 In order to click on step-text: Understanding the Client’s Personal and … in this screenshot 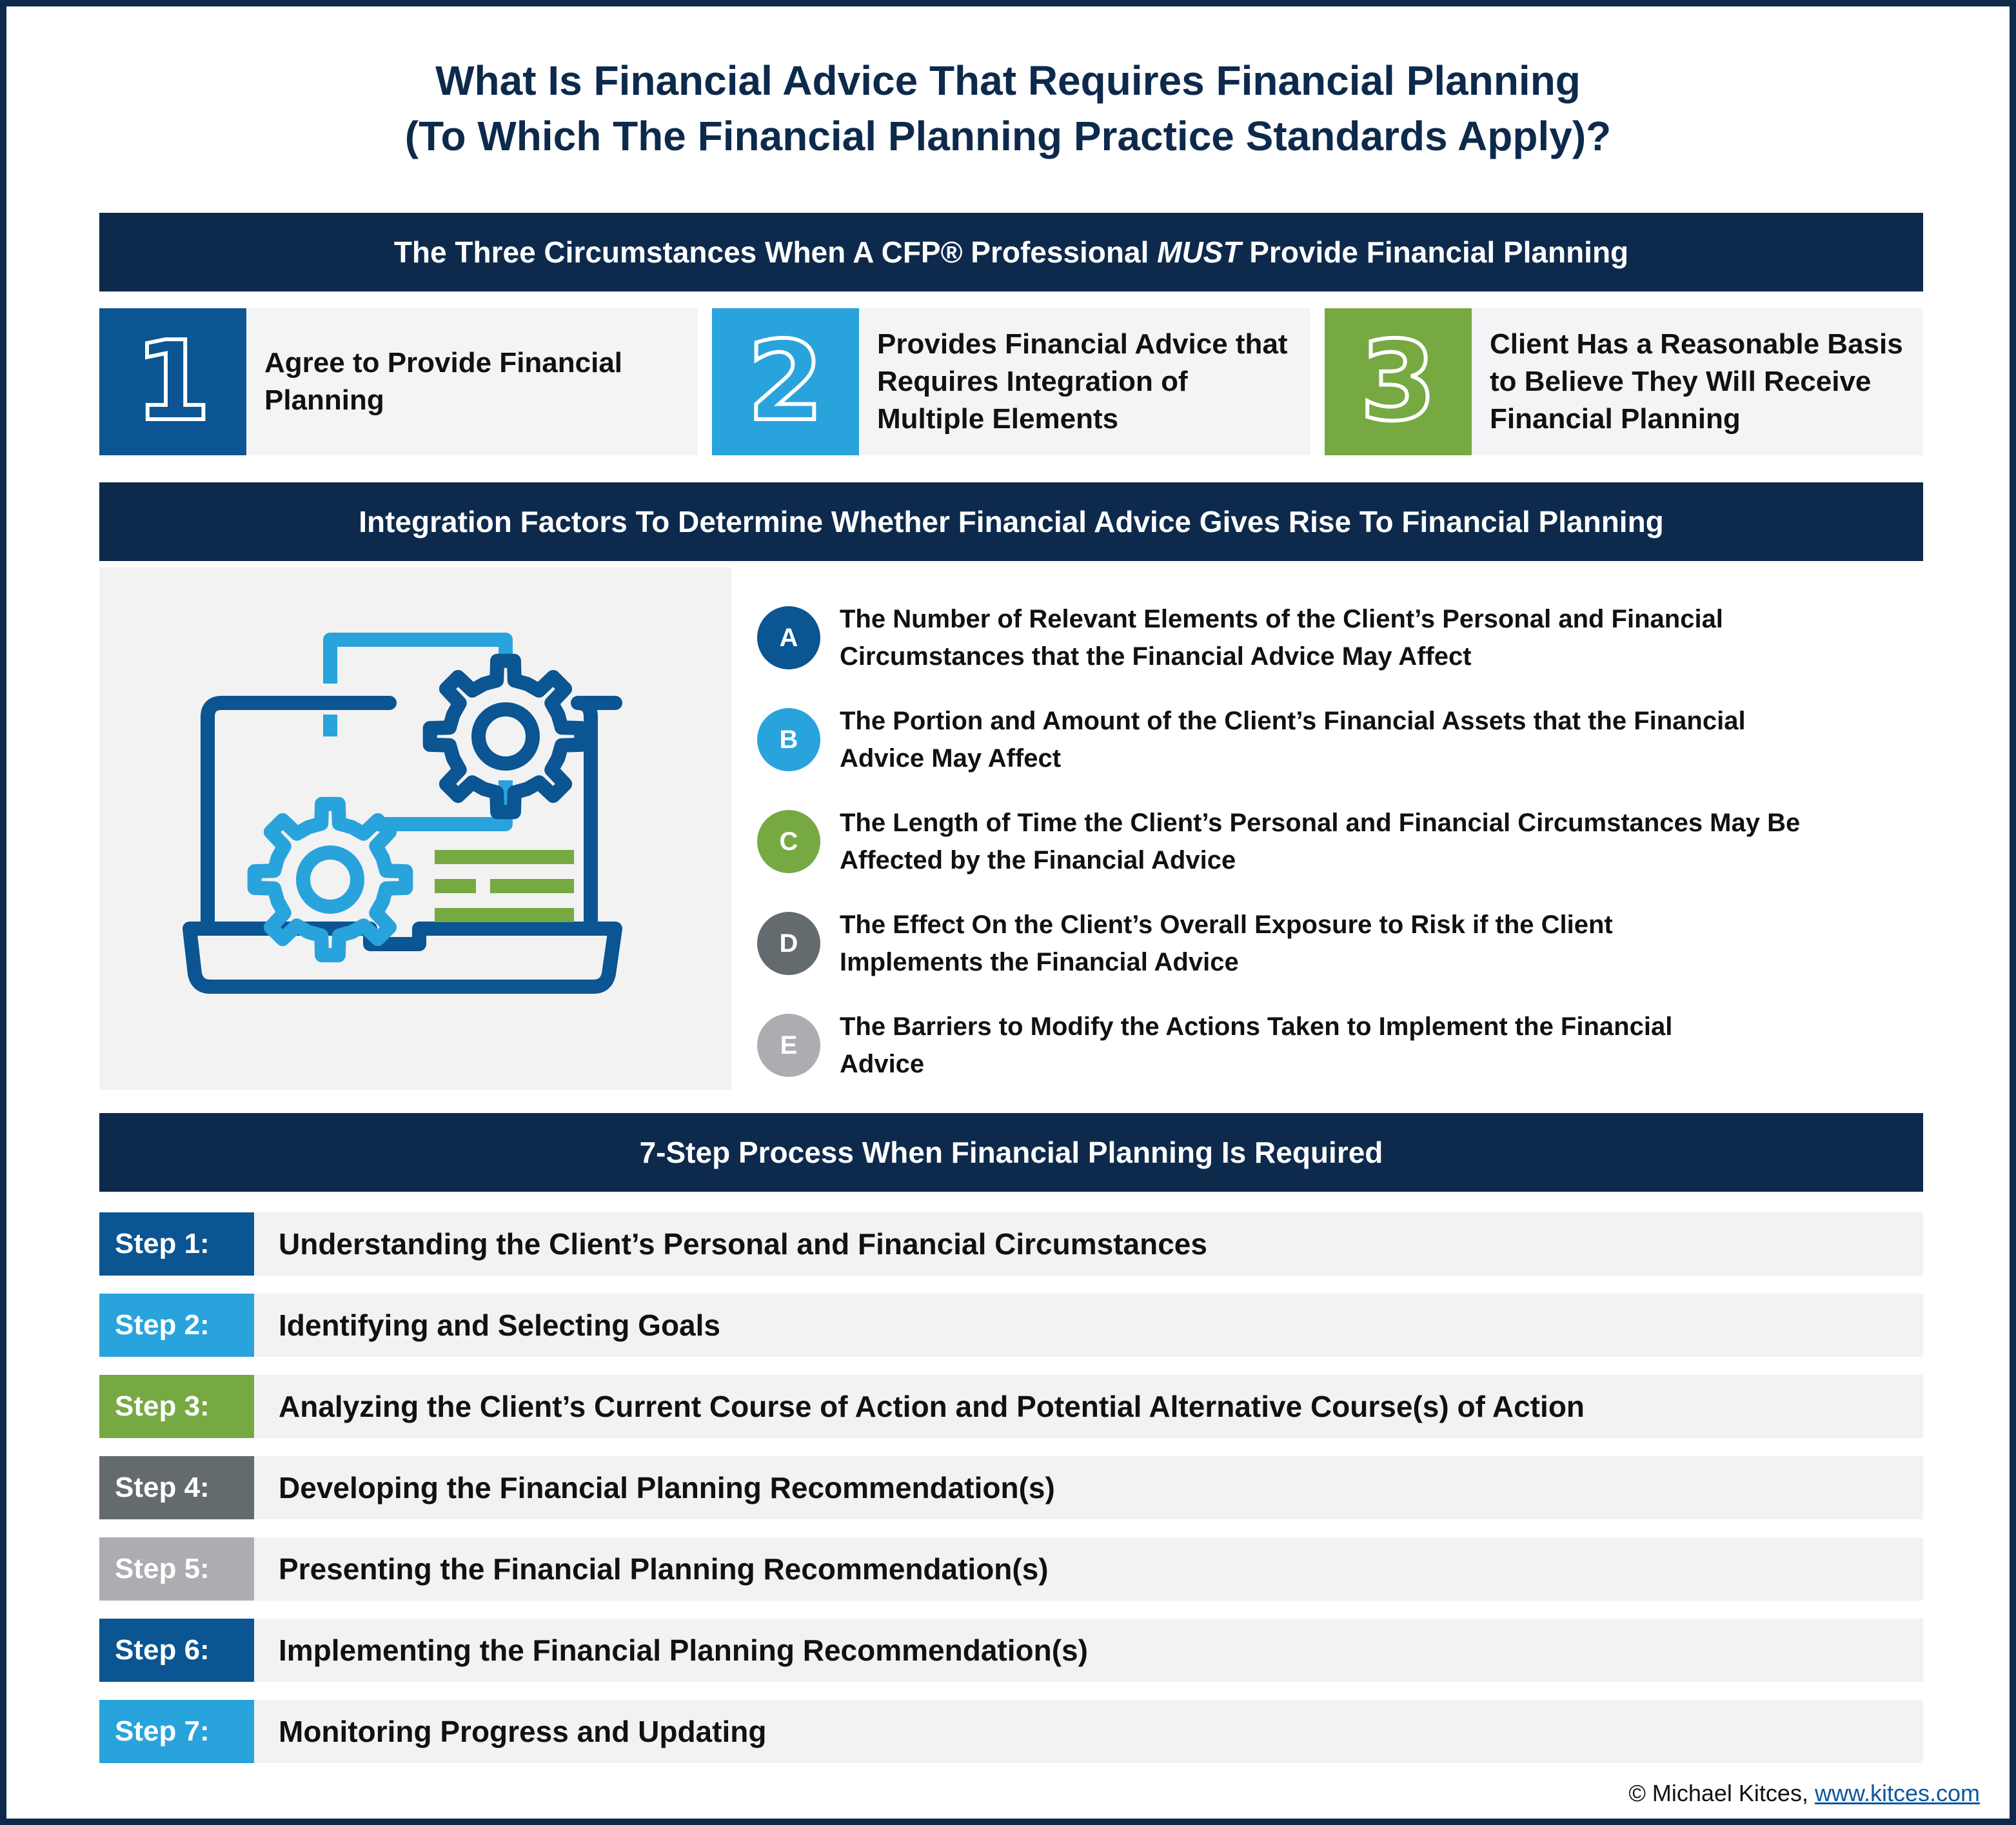, I will do `click(743, 1244)`.